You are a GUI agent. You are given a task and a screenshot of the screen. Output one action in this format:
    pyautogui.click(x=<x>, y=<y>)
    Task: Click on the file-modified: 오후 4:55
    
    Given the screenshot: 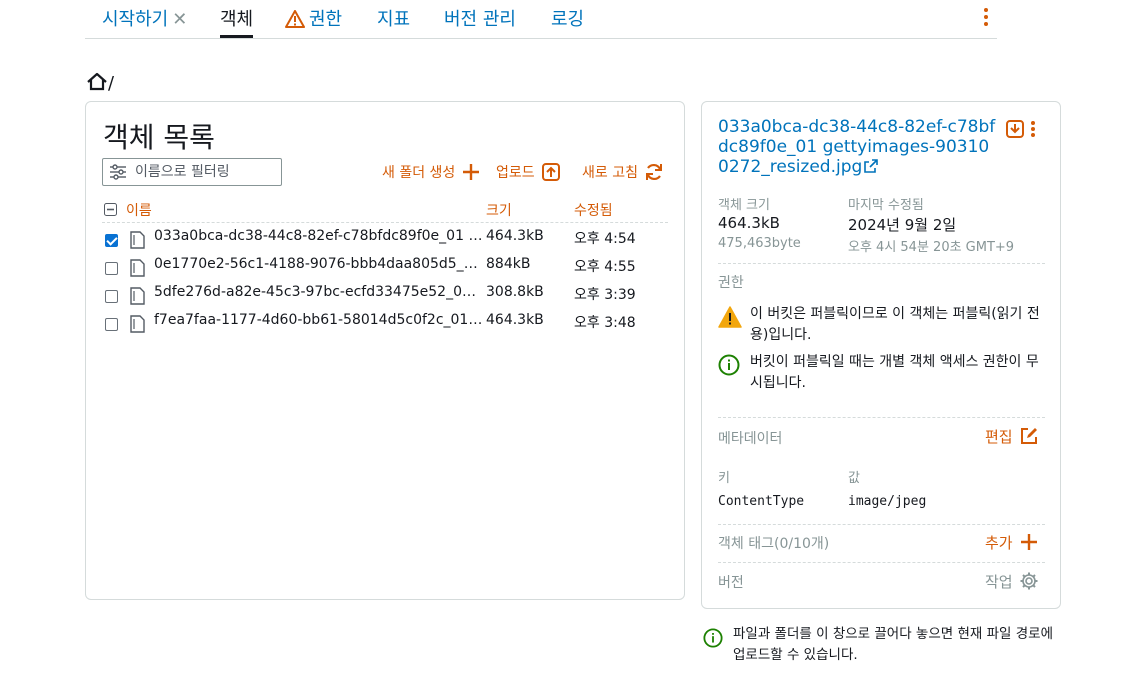 What is the action you would take?
    pyautogui.click(x=605, y=267)
    